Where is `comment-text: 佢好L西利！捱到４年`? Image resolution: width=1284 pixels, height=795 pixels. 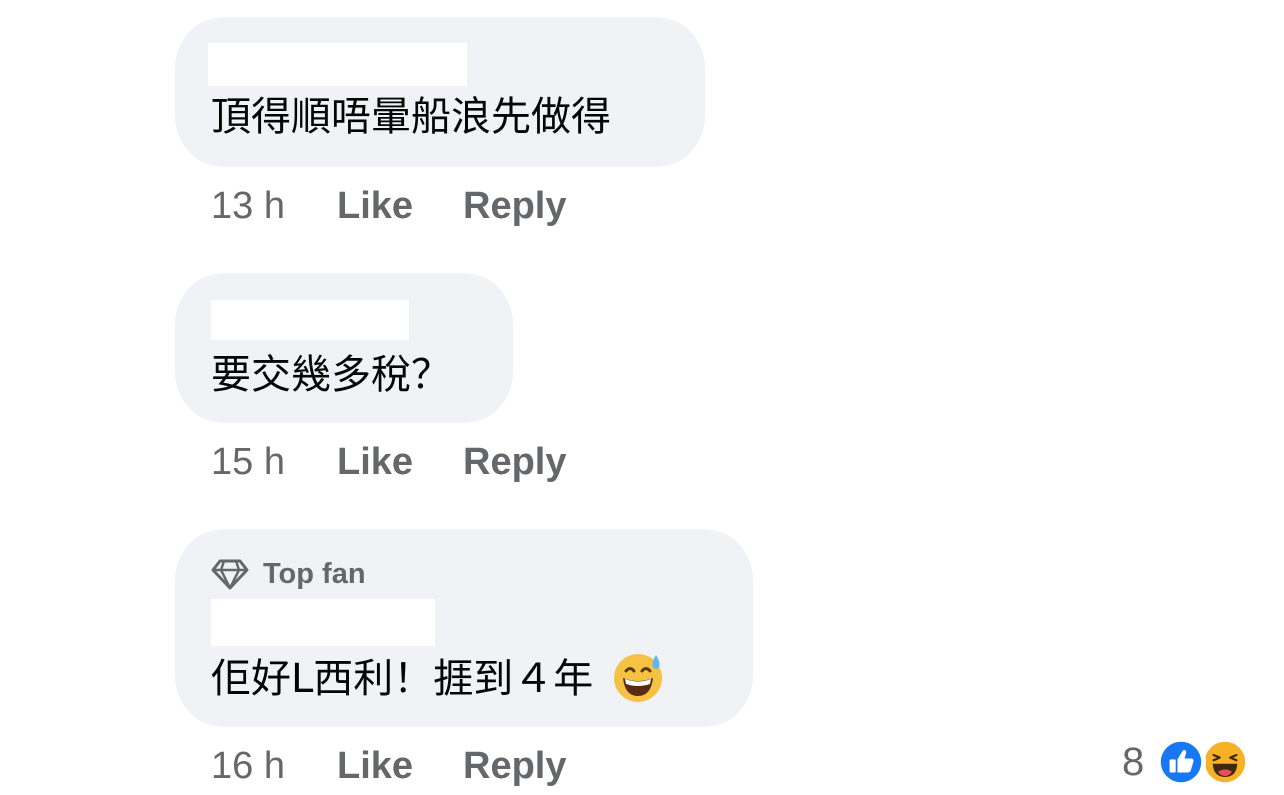 comment-text: 佢好L西利！捱到４年 is located at coordinates (437, 680).